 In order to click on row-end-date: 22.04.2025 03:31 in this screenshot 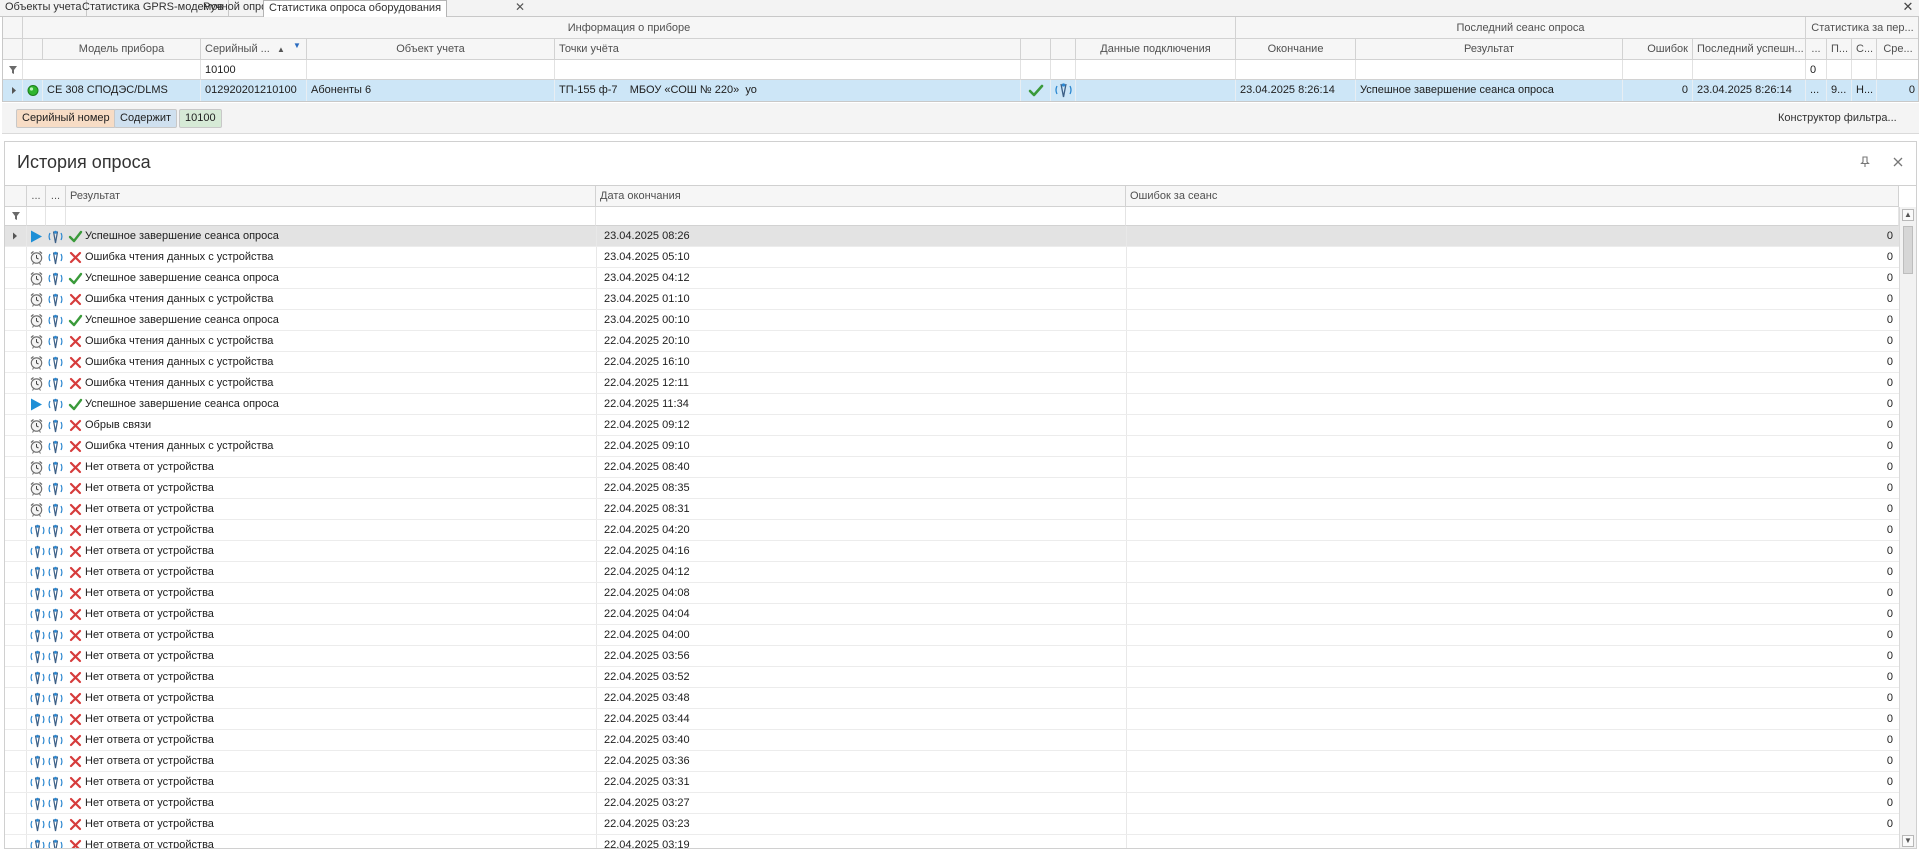, I will do `click(863, 782)`.